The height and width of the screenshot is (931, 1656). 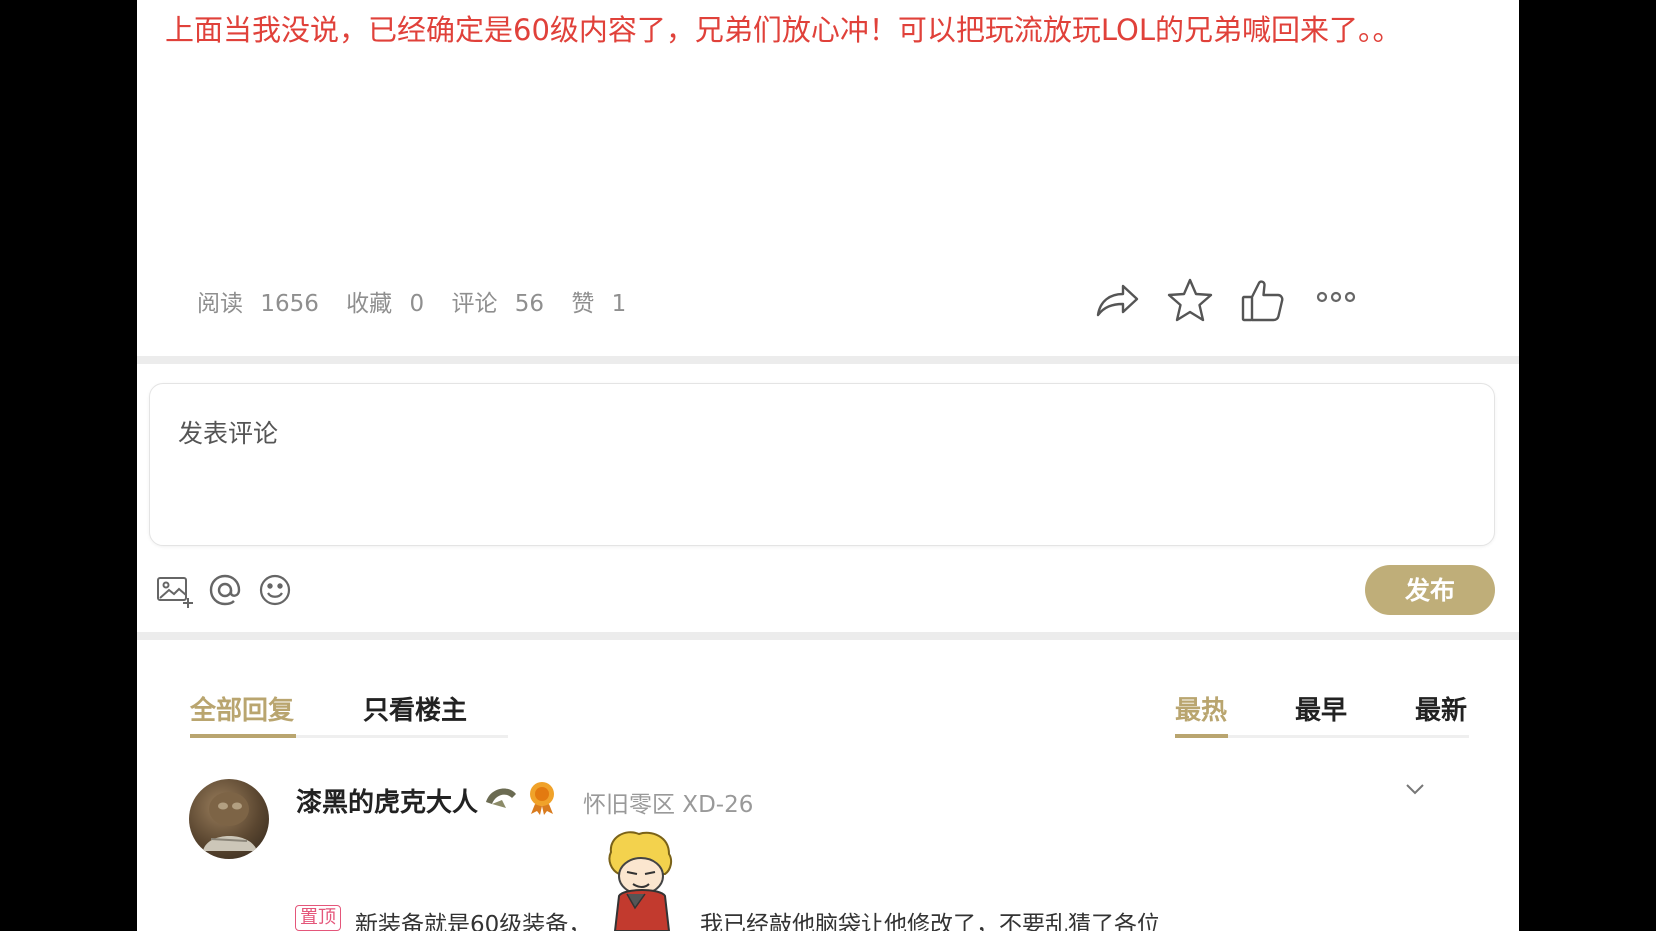 I want to click on post-actions, so click(x=828, y=300).